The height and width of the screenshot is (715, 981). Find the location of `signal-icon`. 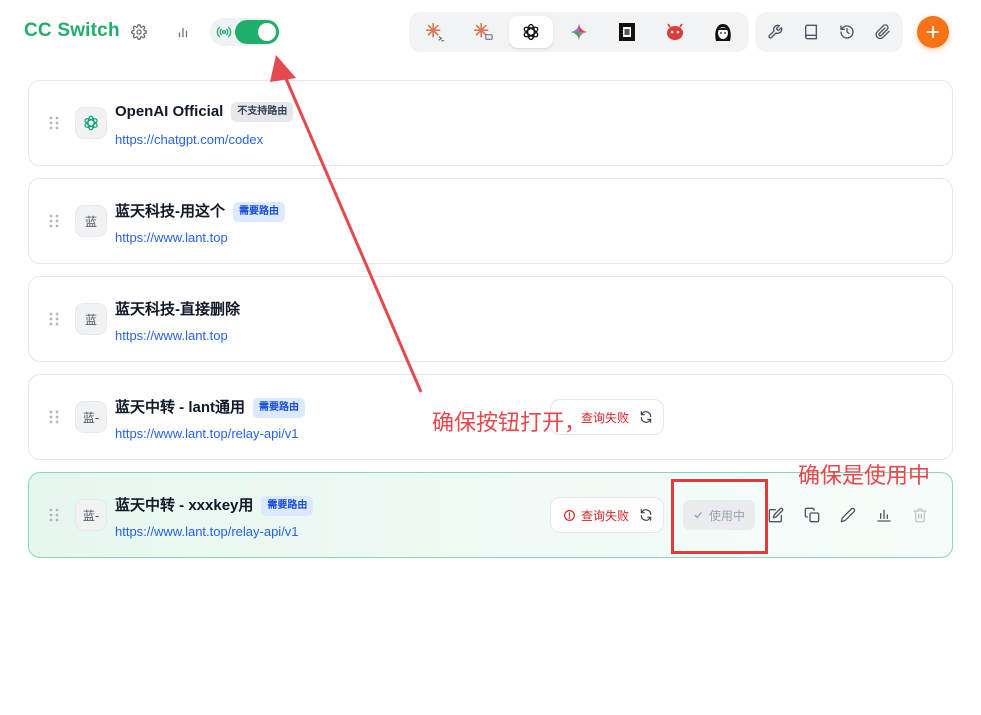

signal-icon is located at coordinates (224, 32).